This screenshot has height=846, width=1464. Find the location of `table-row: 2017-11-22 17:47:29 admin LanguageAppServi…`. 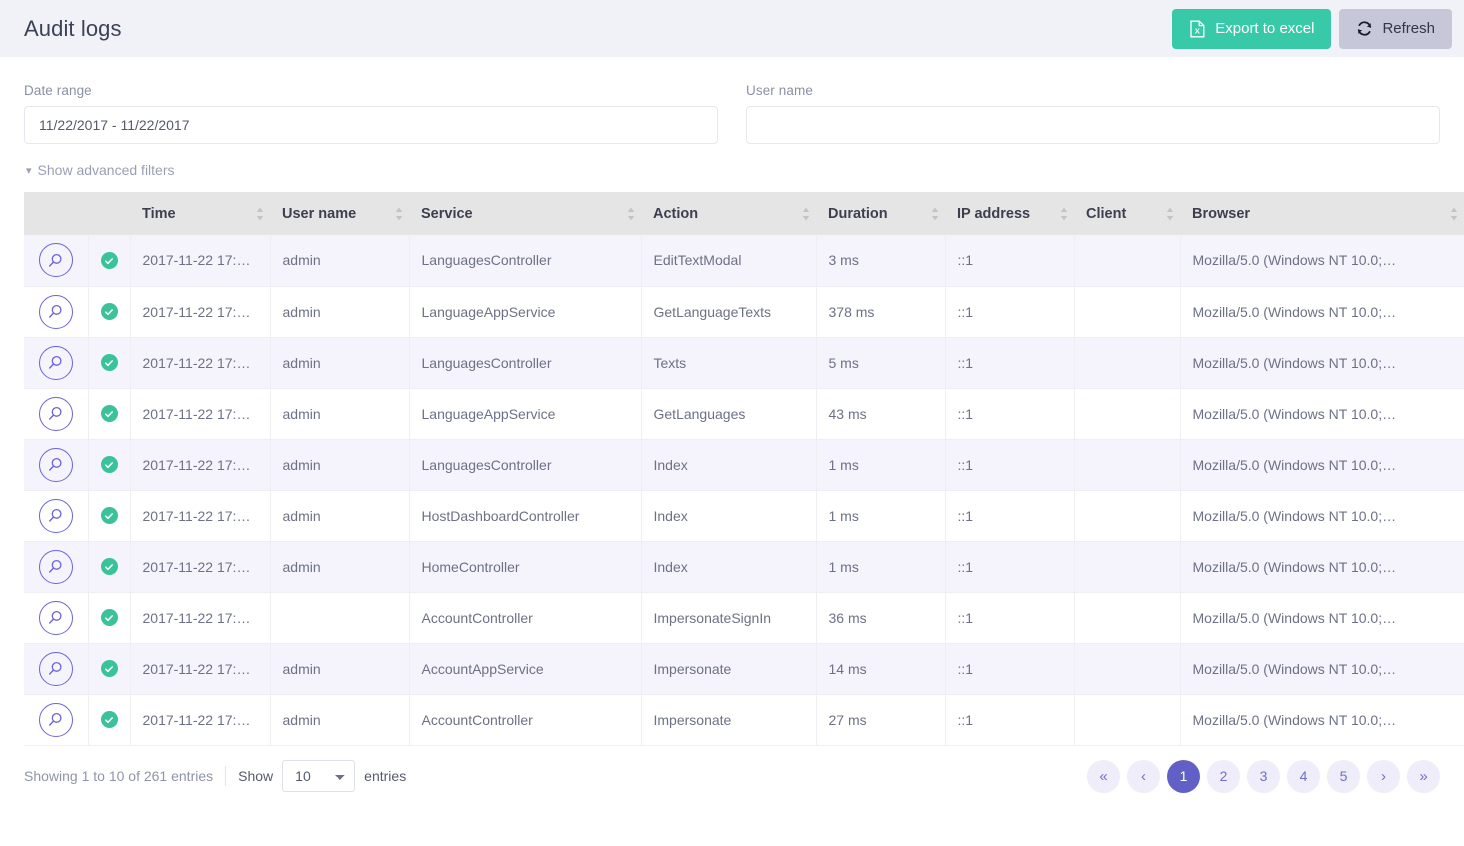

table-row: 2017-11-22 17:47:29 admin LanguageAppServi… is located at coordinates (744, 312).